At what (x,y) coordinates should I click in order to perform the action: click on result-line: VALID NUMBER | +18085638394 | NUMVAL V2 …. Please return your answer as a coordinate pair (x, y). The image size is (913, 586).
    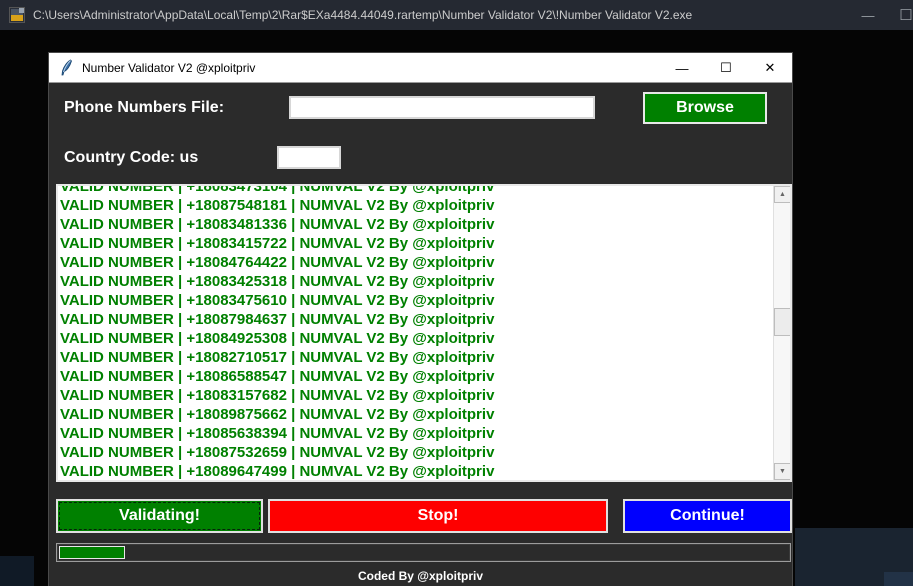
    Looking at the image, I should click on (415, 433).